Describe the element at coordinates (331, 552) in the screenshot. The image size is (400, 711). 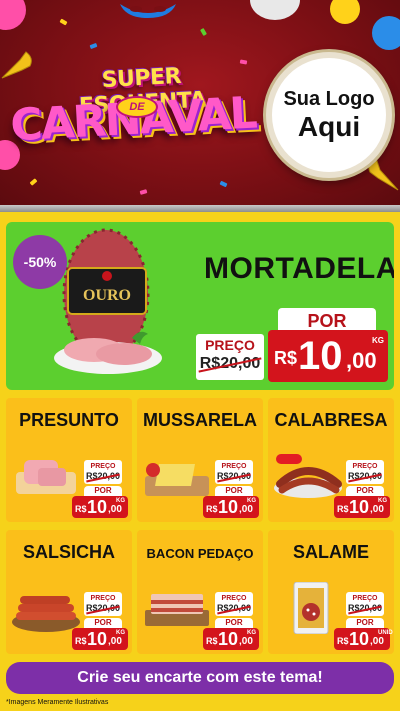
I see `product-name: SALAME` at that location.